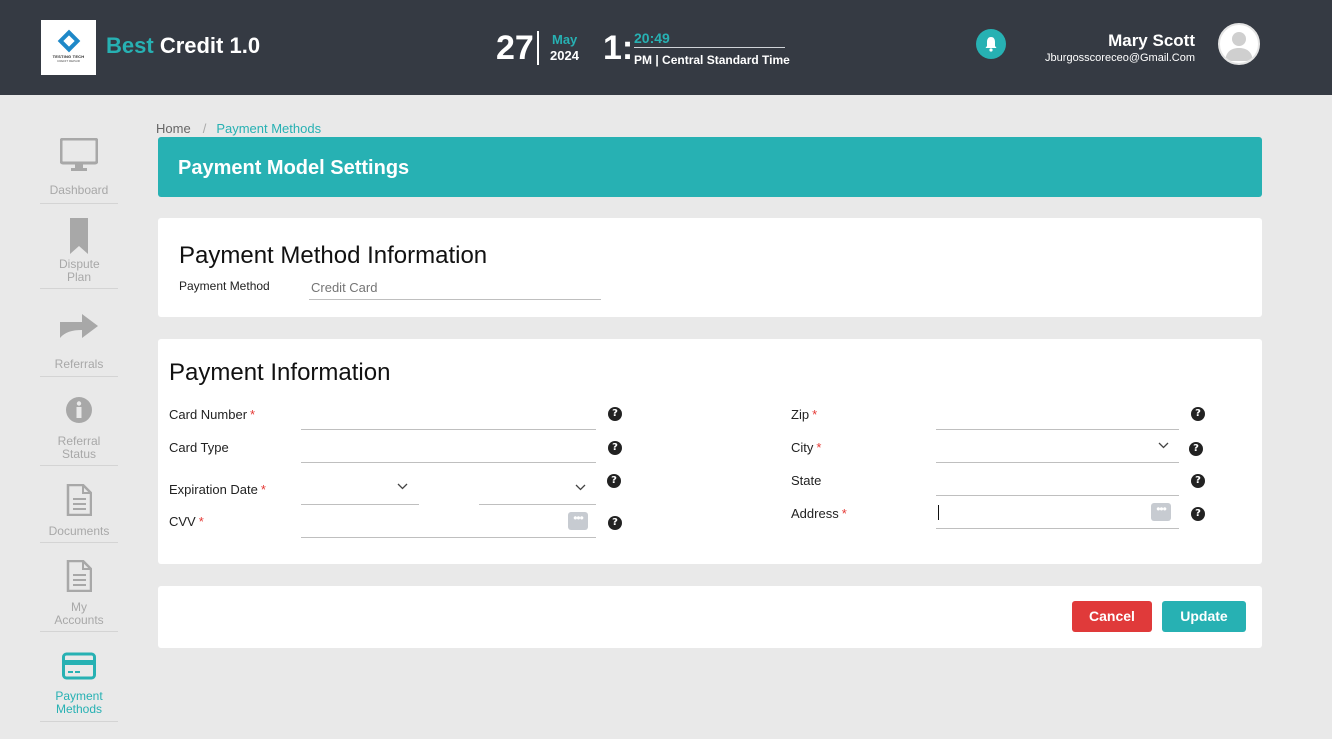  What do you see at coordinates (1057, 495) in the screenshot?
I see `state-input` at bounding box center [1057, 495].